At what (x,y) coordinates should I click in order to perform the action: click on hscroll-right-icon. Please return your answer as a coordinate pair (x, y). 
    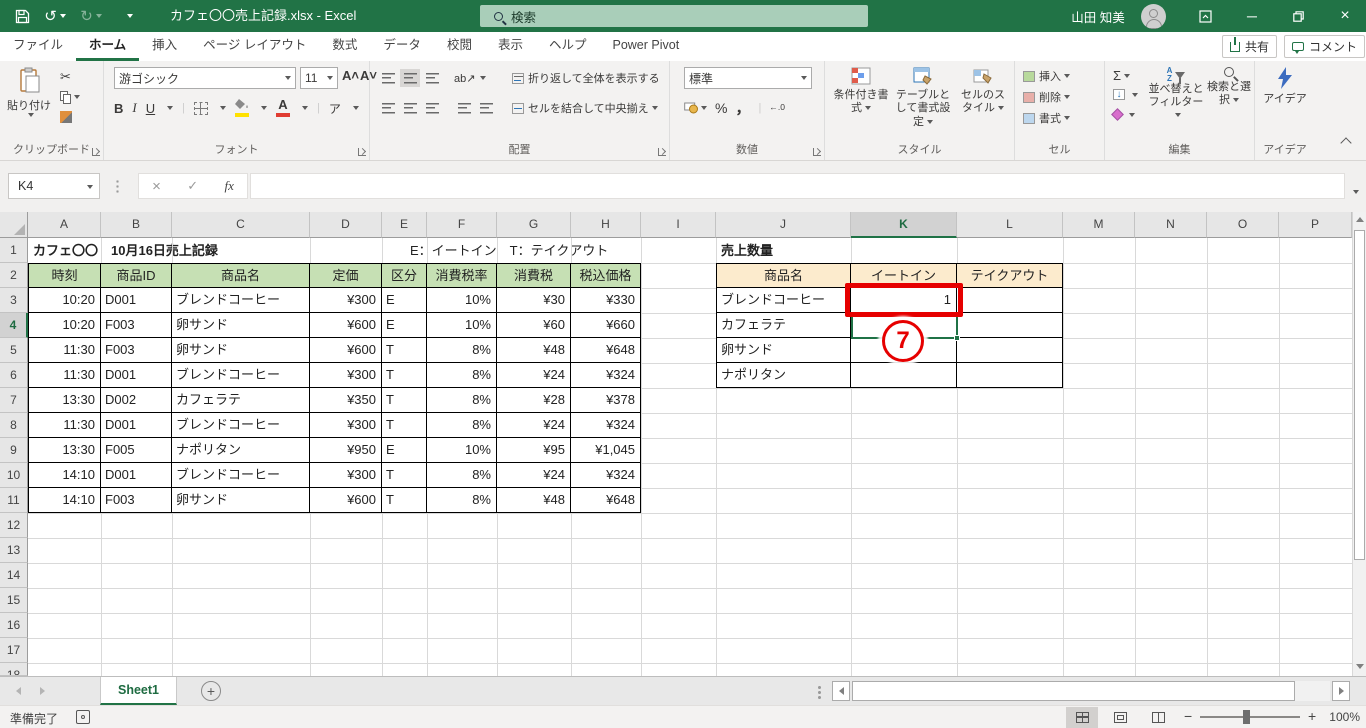
    Looking at the image, I should click on (1341, 691).